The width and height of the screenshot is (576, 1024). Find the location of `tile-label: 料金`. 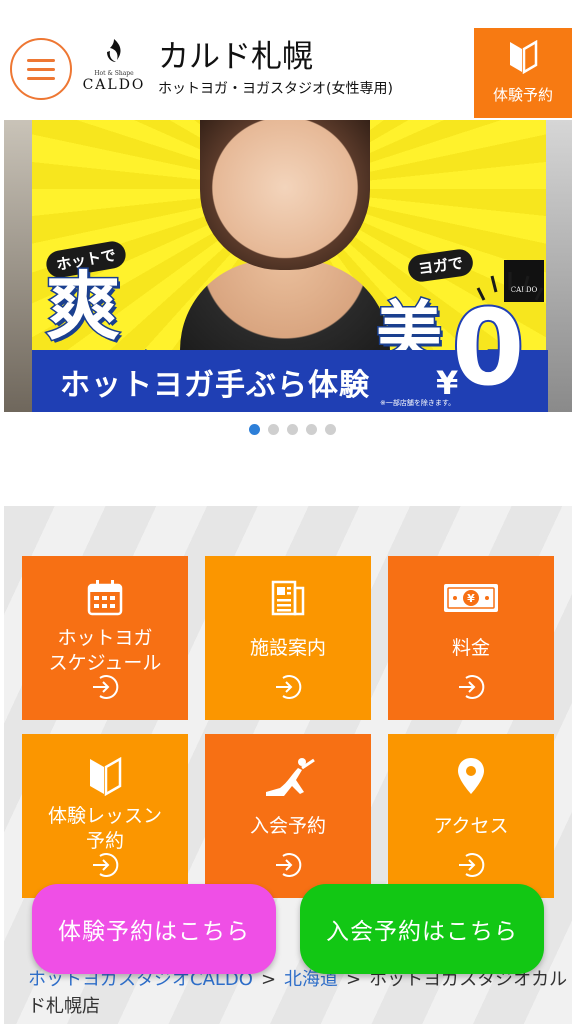

tile-label: 料金 is located at coordinates (471, 648).